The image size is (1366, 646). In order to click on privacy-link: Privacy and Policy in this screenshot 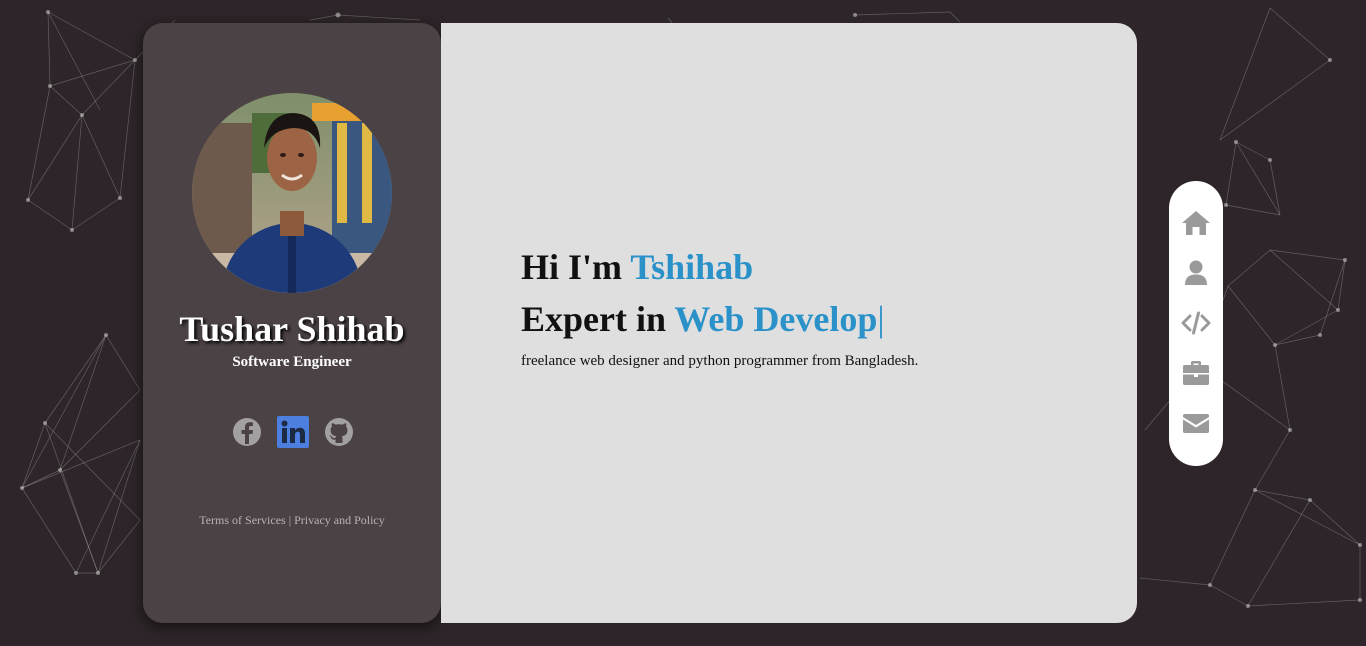, I will do `click(339, 520)`.